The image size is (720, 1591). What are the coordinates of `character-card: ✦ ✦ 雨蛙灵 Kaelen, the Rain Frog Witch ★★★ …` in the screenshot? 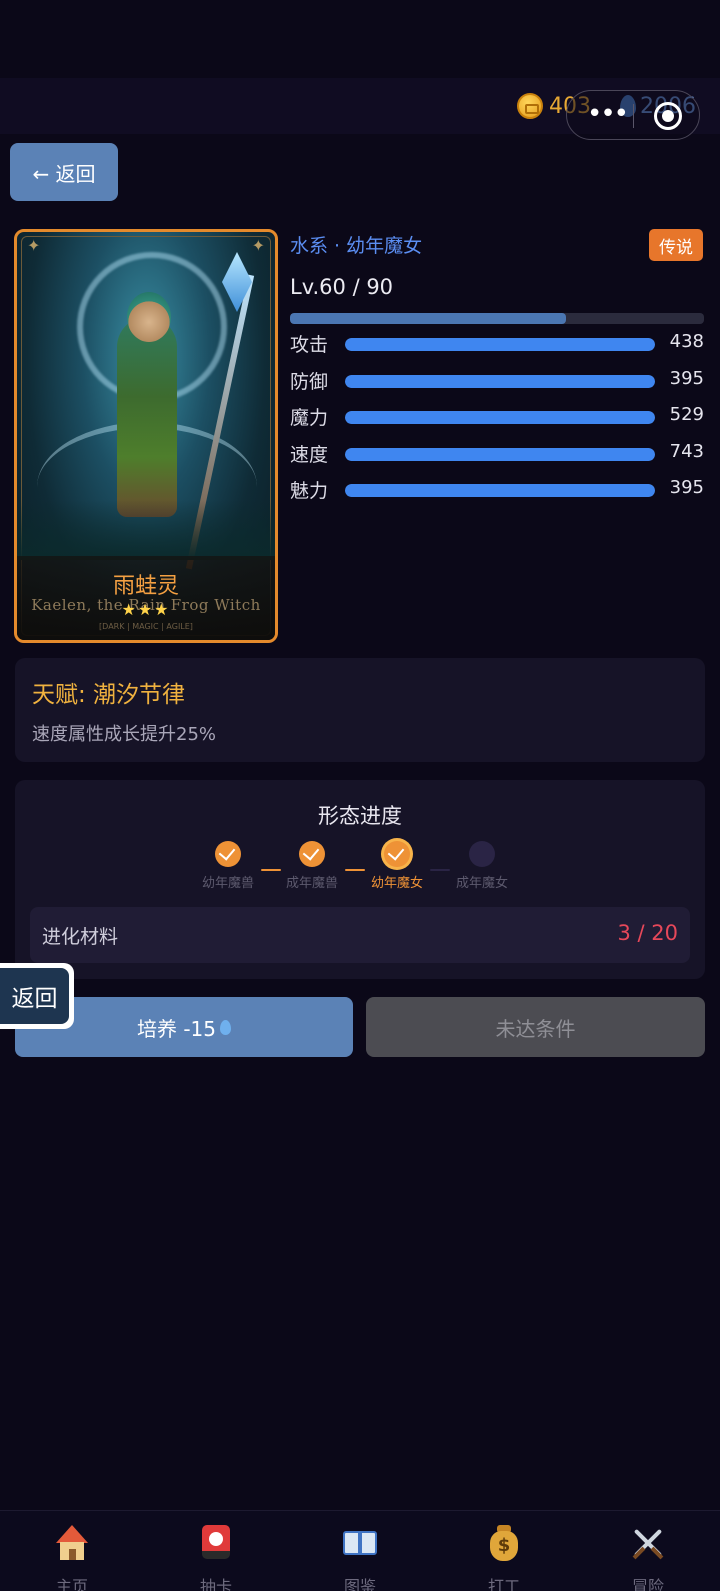 It's located at (146, 436).